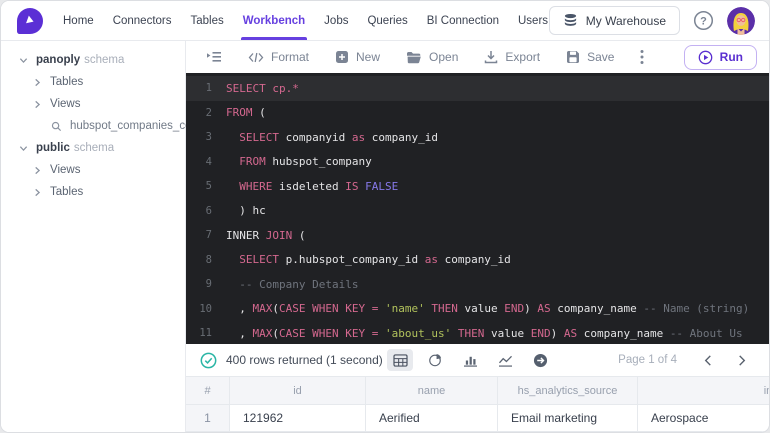 Image resolution: width=770 pixels, height=433 pixels. Describe the element at coordinates (601, 57) in the screenshot. I see `save-label: Save` at that location.